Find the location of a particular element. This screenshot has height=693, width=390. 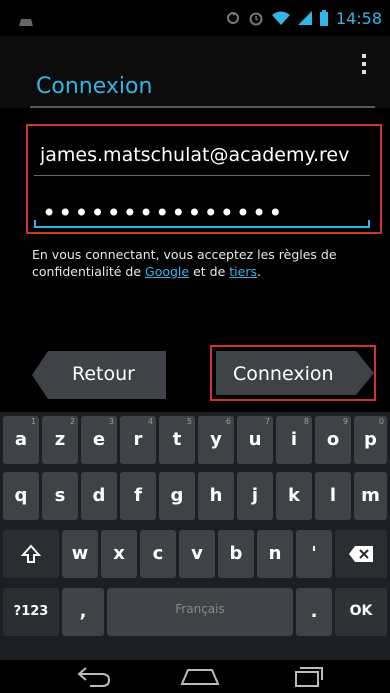

key-p-number: 0 is located at coordinates (381, 421).